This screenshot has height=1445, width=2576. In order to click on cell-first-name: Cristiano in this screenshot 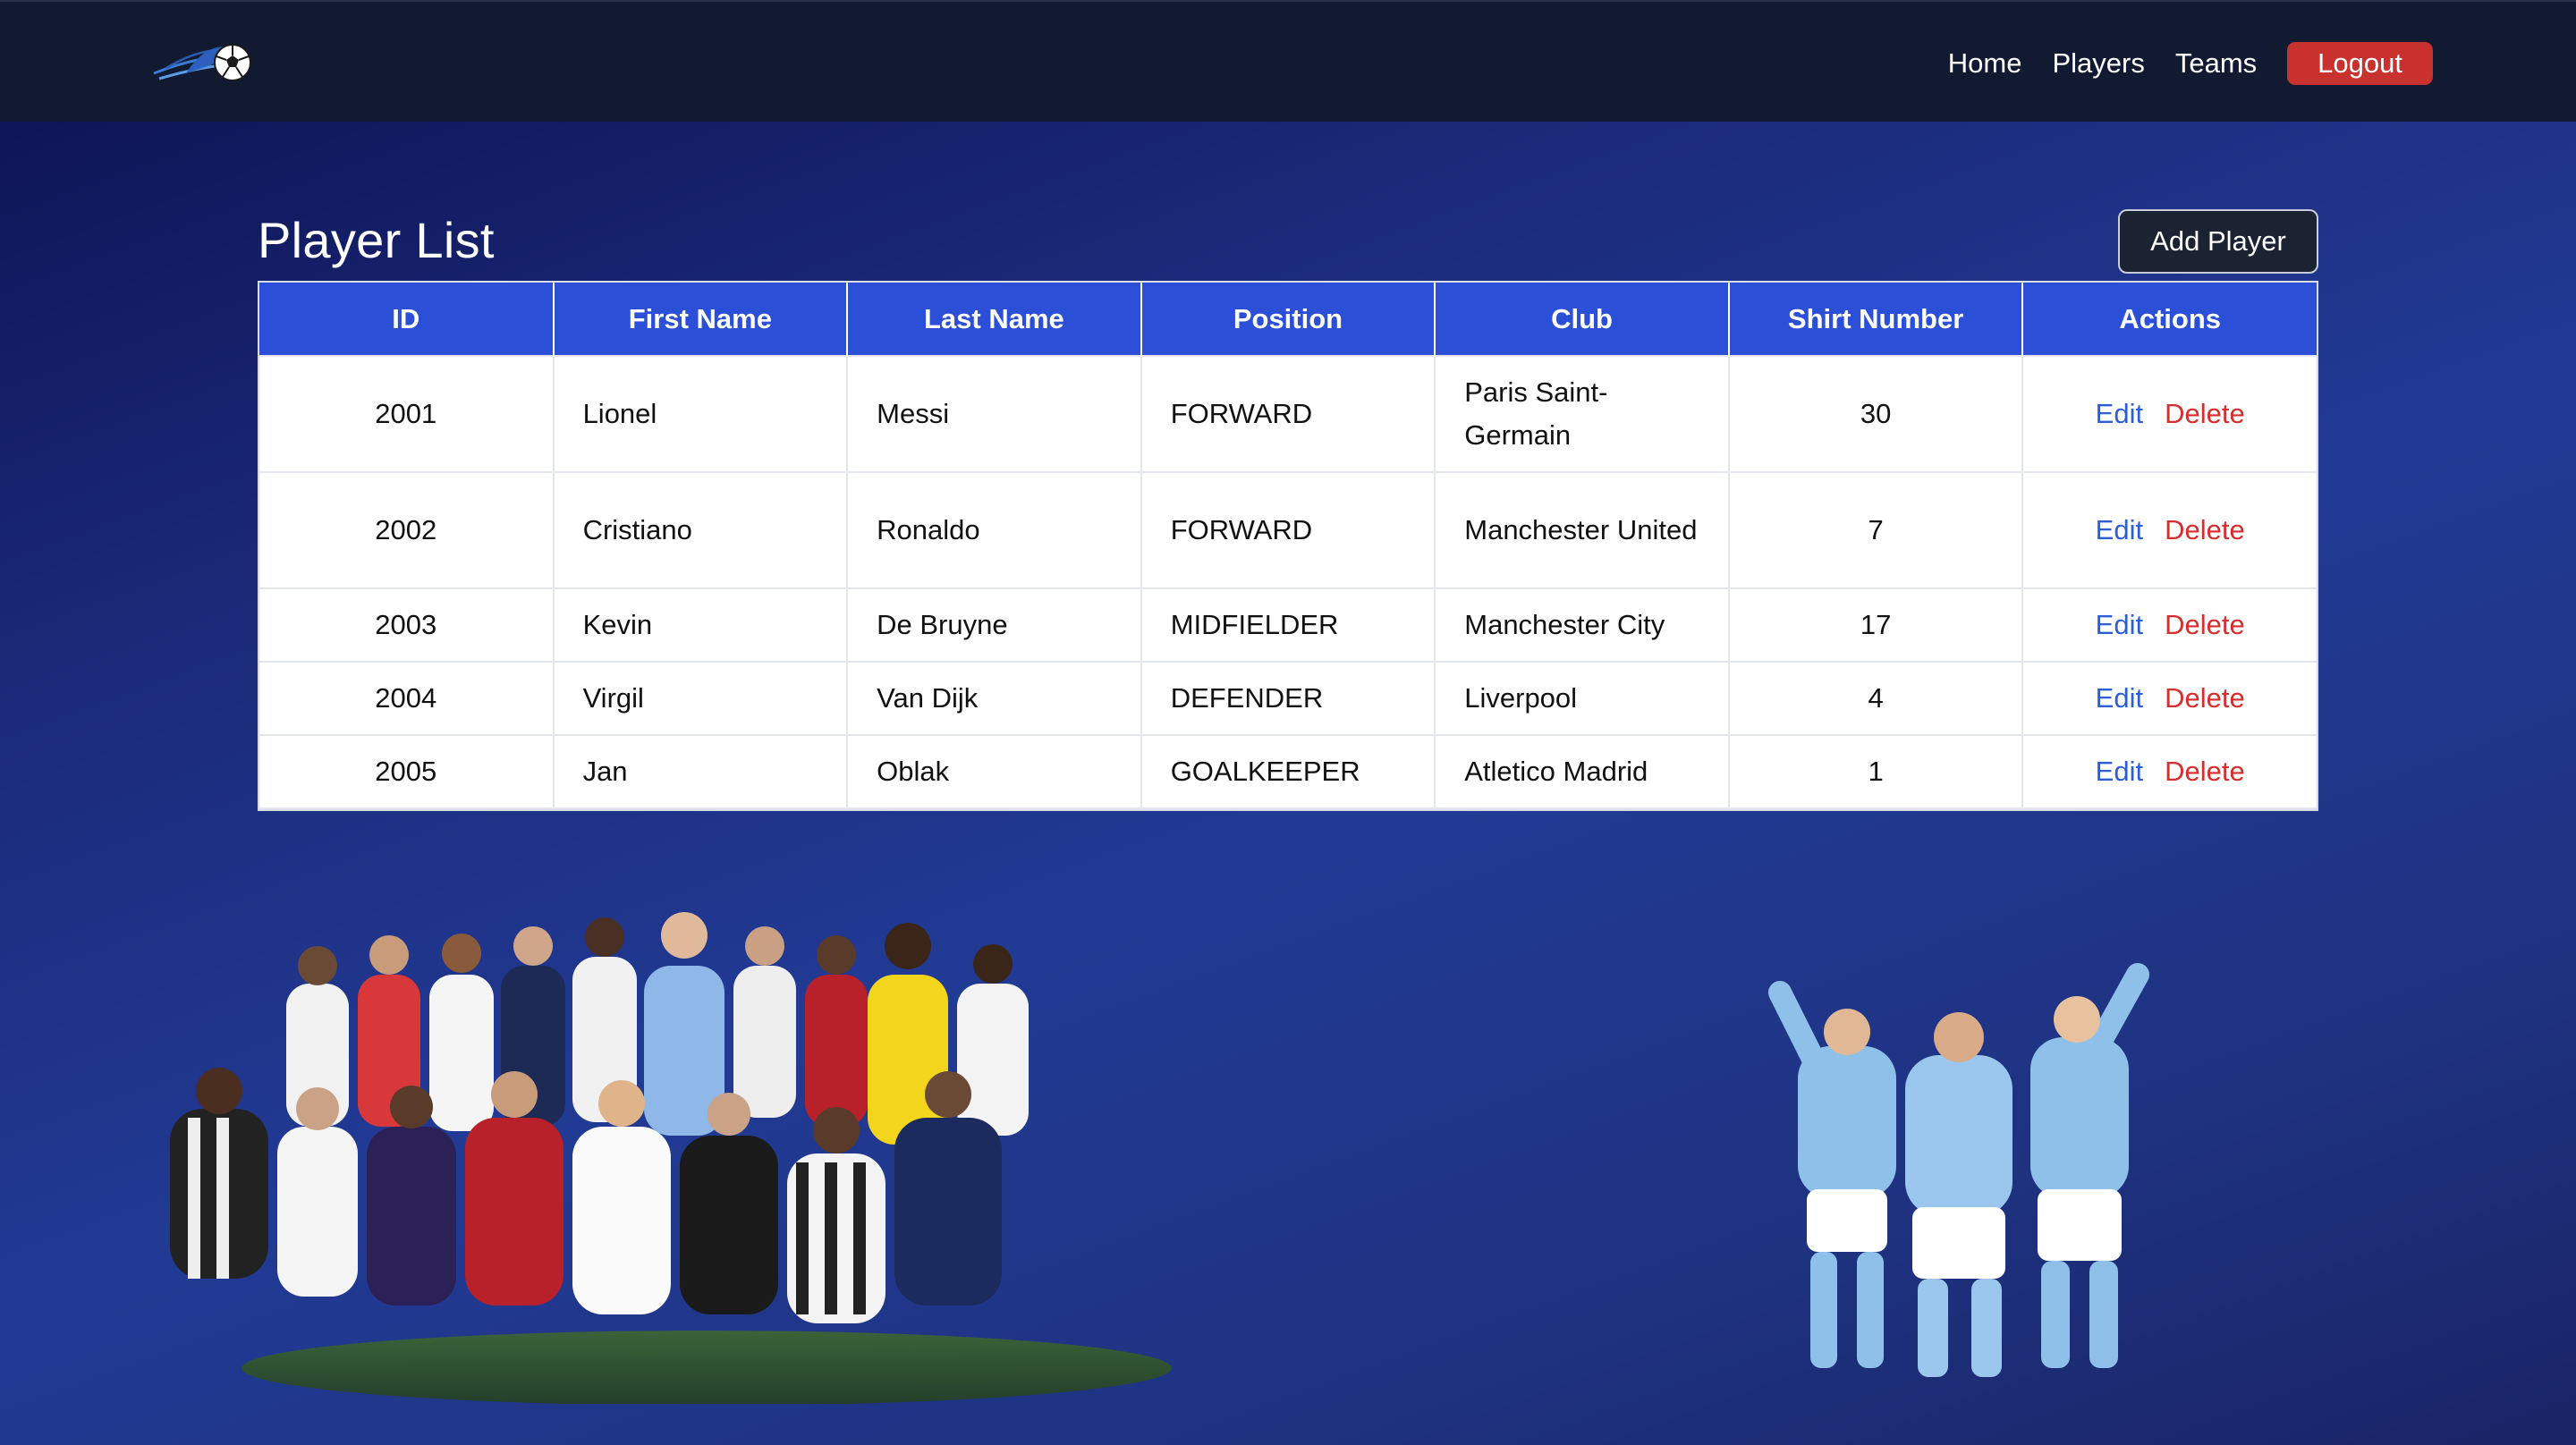, I will do `click(700, 530)`.